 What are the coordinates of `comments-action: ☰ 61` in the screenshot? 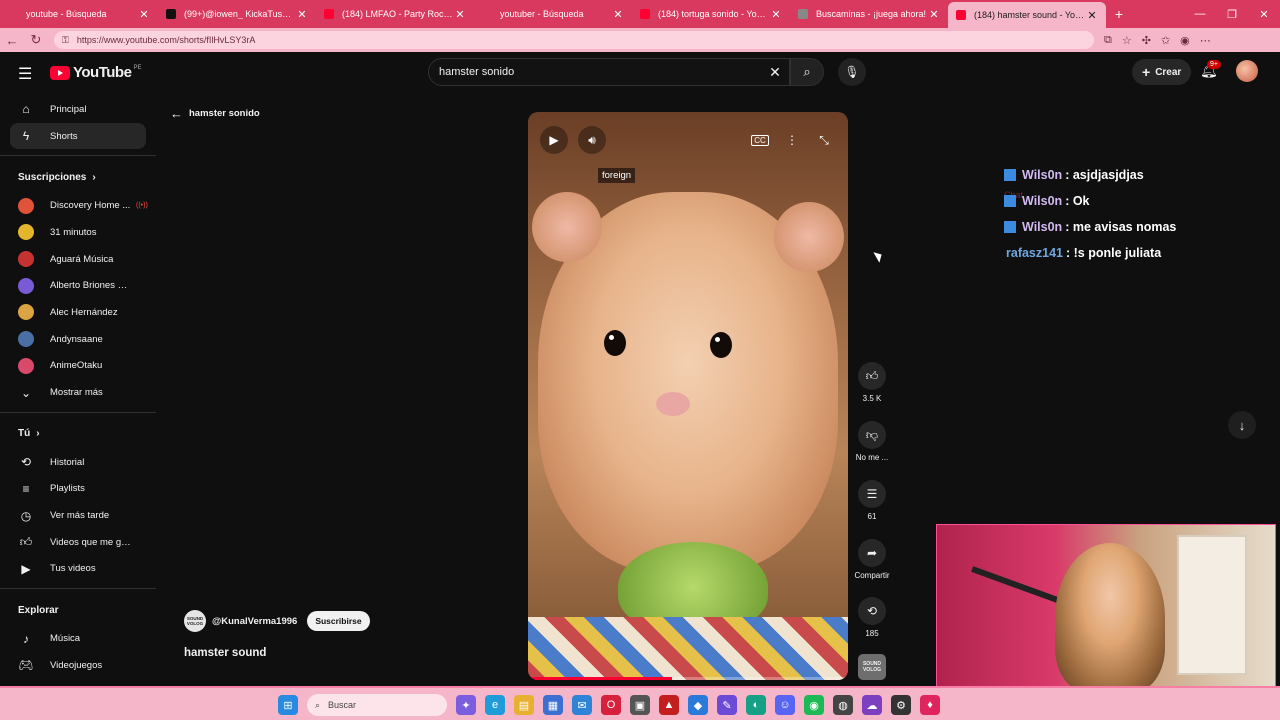 It's located at (872, 500).